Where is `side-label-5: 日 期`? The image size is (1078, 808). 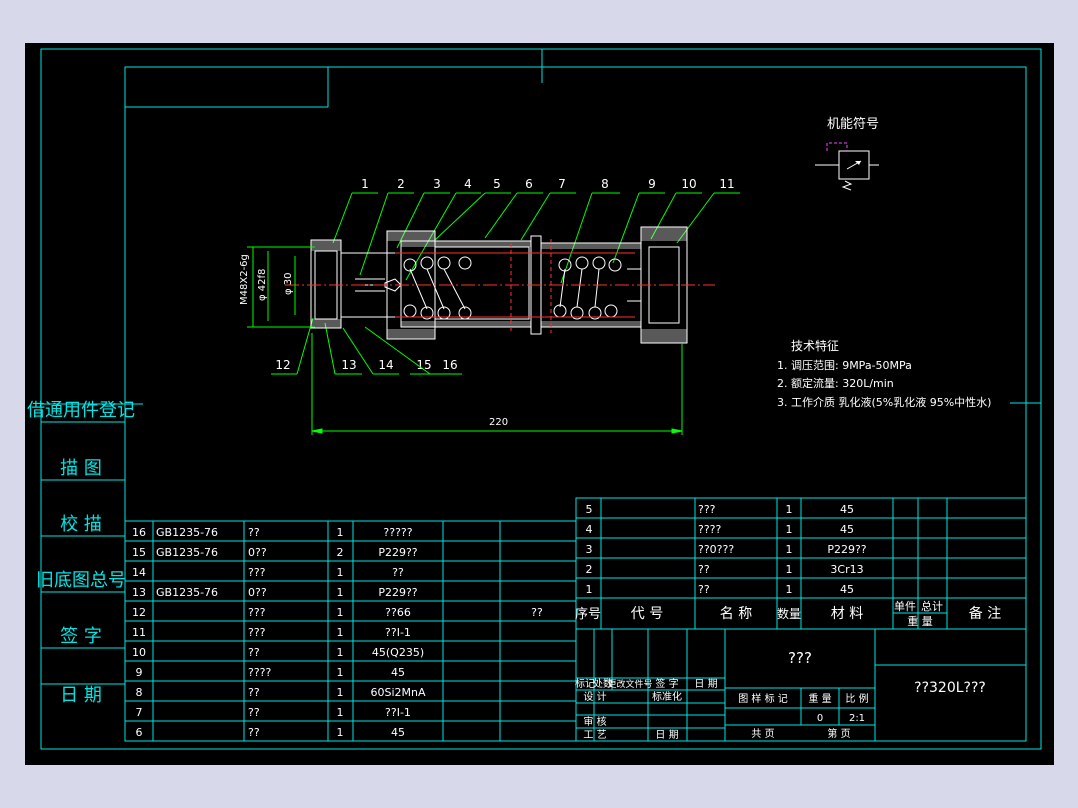 side-label-5: 日 期 is located at coordinates (81, 695).